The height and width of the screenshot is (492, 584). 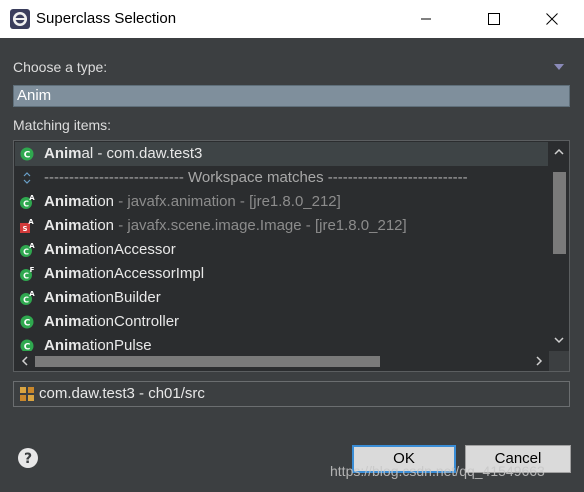 I want to click on svg-text: S, so click(x=24, y=229).